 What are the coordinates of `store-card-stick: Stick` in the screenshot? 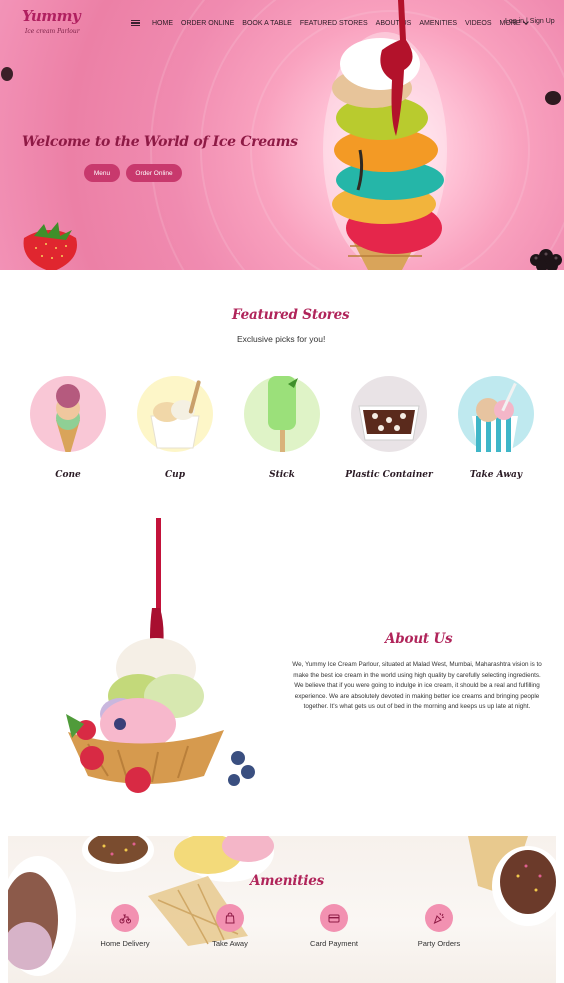 It's located at (282, 432).